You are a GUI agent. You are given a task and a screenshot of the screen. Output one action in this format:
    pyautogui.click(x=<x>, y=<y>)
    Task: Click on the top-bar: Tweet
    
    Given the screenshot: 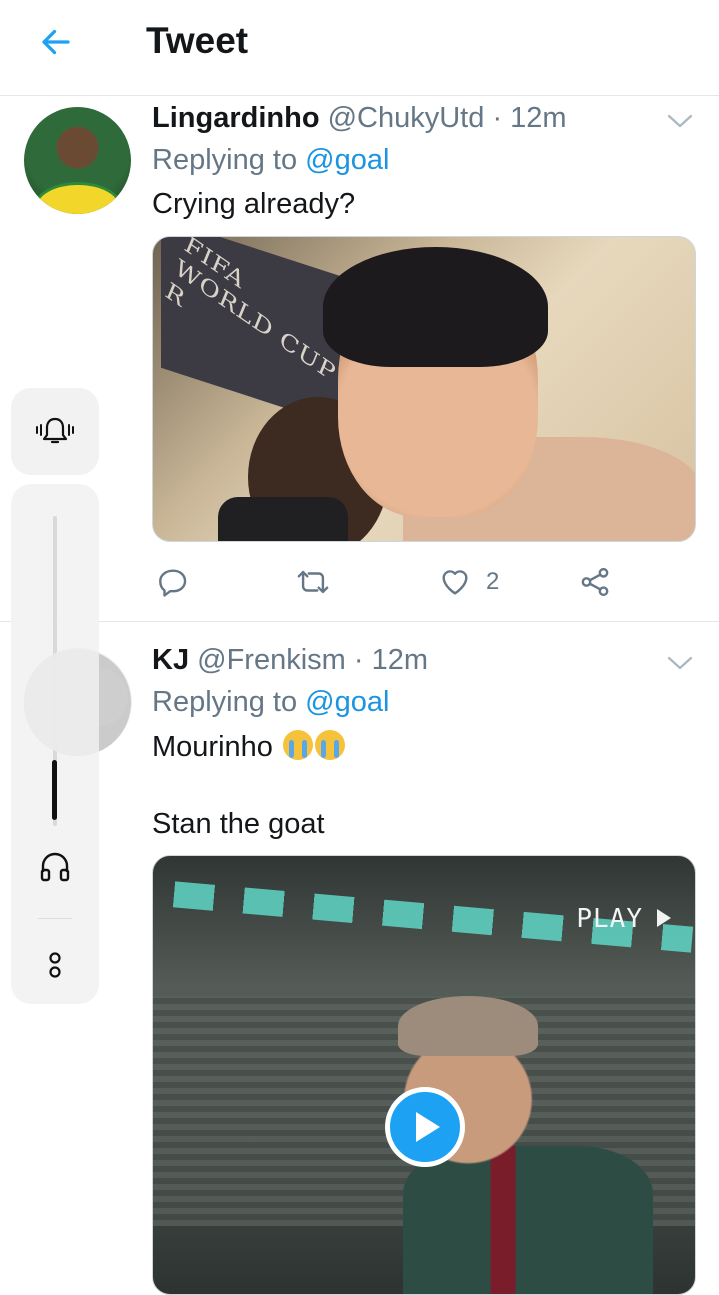 What is the action you would take?
    pyautogui.click(x=359, y=48)
    